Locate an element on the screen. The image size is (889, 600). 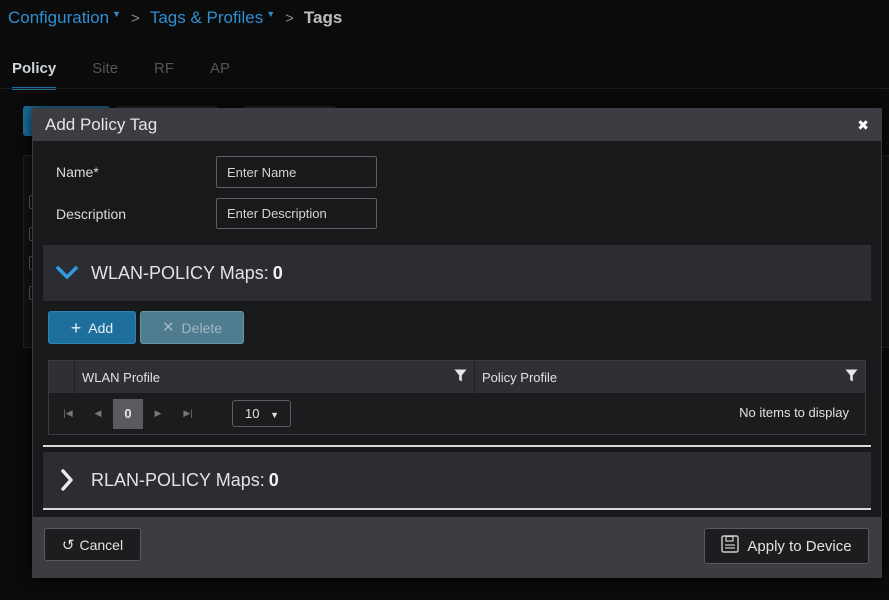
name-input is located at coordinates (296, 172).